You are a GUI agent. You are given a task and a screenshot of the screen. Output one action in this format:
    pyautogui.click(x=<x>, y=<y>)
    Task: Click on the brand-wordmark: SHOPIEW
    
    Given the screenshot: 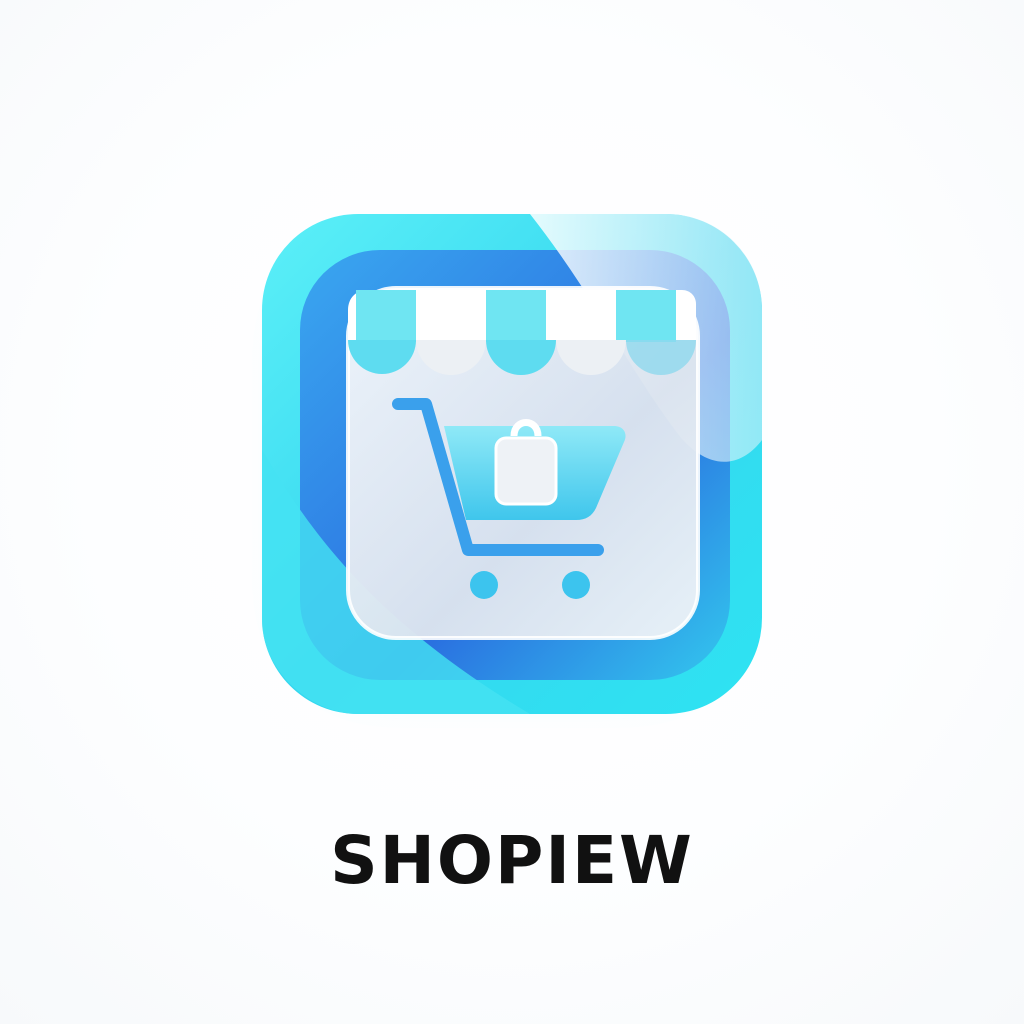 What is the action you would take?
    pyautogui.click(x=512, y=860)
    